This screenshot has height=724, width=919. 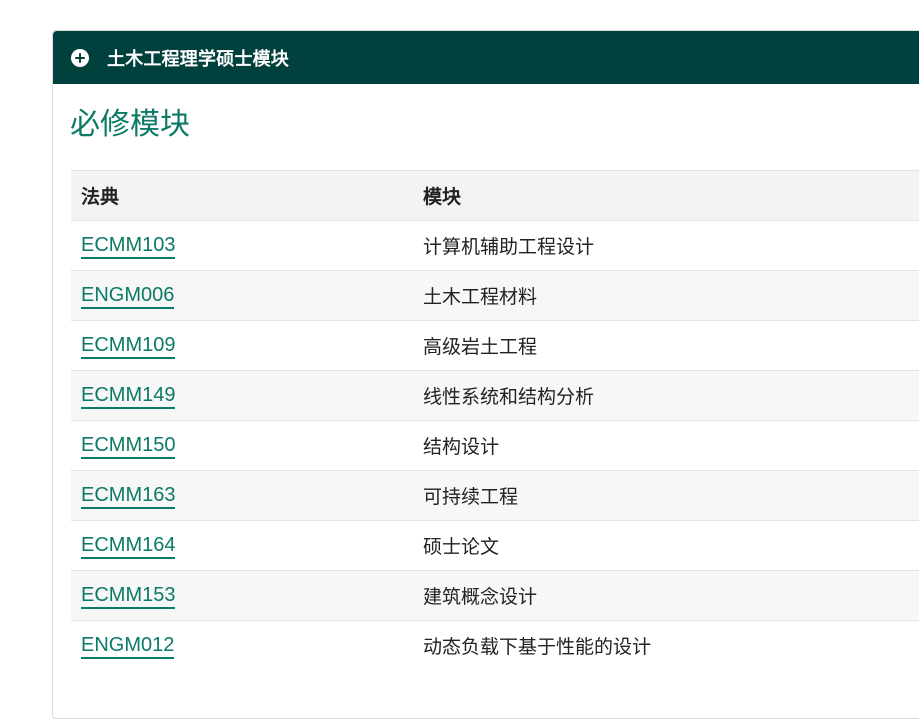 I want to click on module-code-link: ECMM103, so click(x=128, y=246).